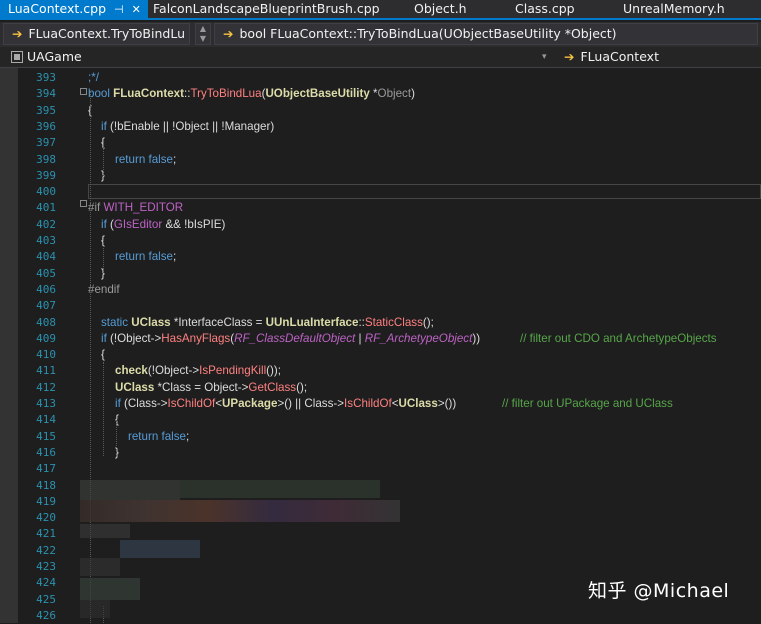  What do you see at coordinates (380, 469) in the screenshot?
I see `code-line: 417` at bounding box center [380, 469].